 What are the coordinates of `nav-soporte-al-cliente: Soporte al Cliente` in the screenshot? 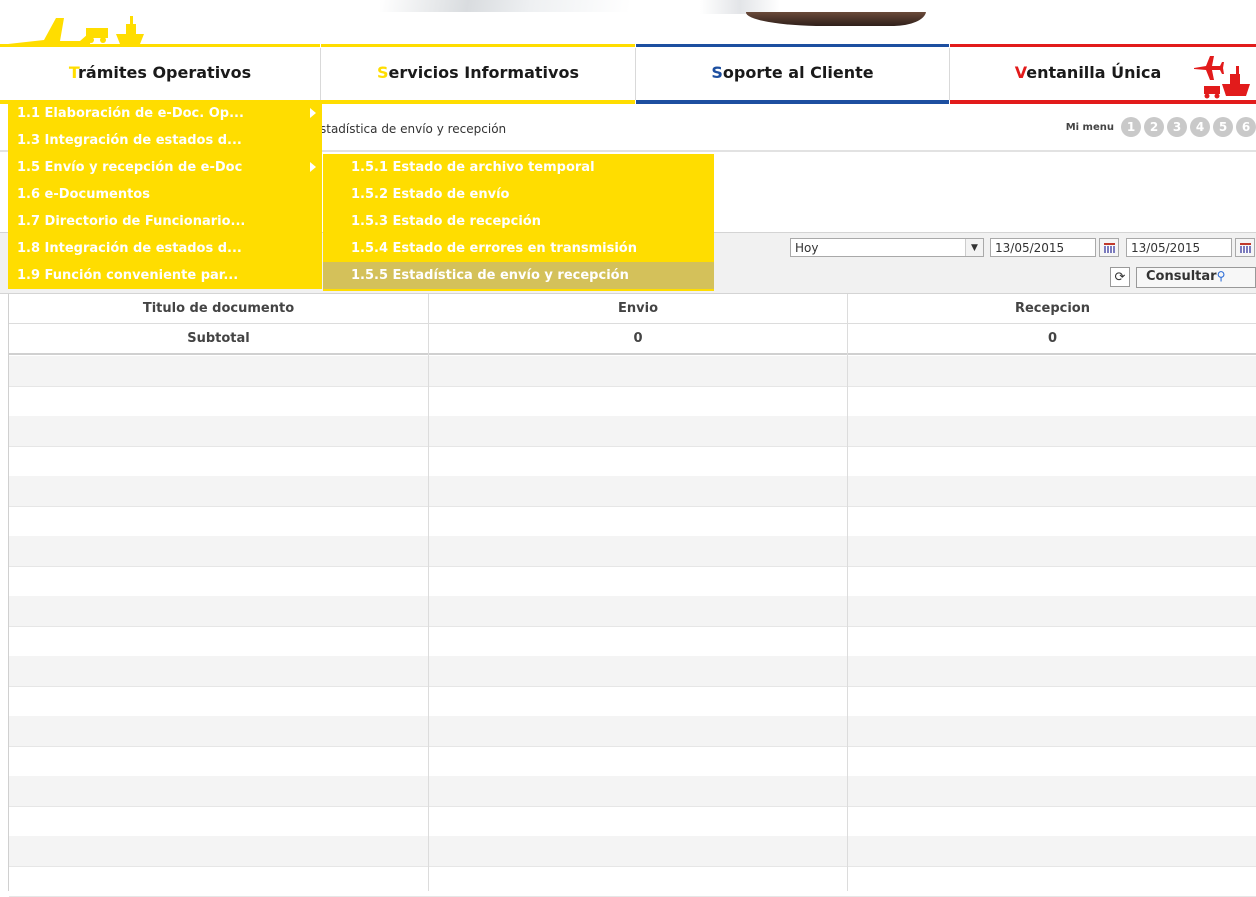 It's located at (792, 74).